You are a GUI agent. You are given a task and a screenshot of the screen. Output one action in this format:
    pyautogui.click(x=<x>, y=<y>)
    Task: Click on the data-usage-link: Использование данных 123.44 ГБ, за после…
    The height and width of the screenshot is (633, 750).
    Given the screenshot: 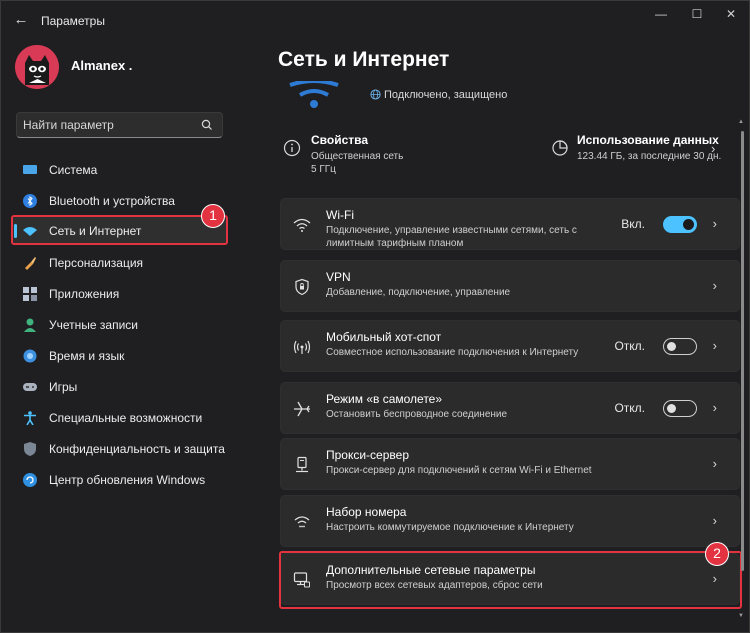 What is the action you would take?
    pyautogui.click(x=644, y=151)
    